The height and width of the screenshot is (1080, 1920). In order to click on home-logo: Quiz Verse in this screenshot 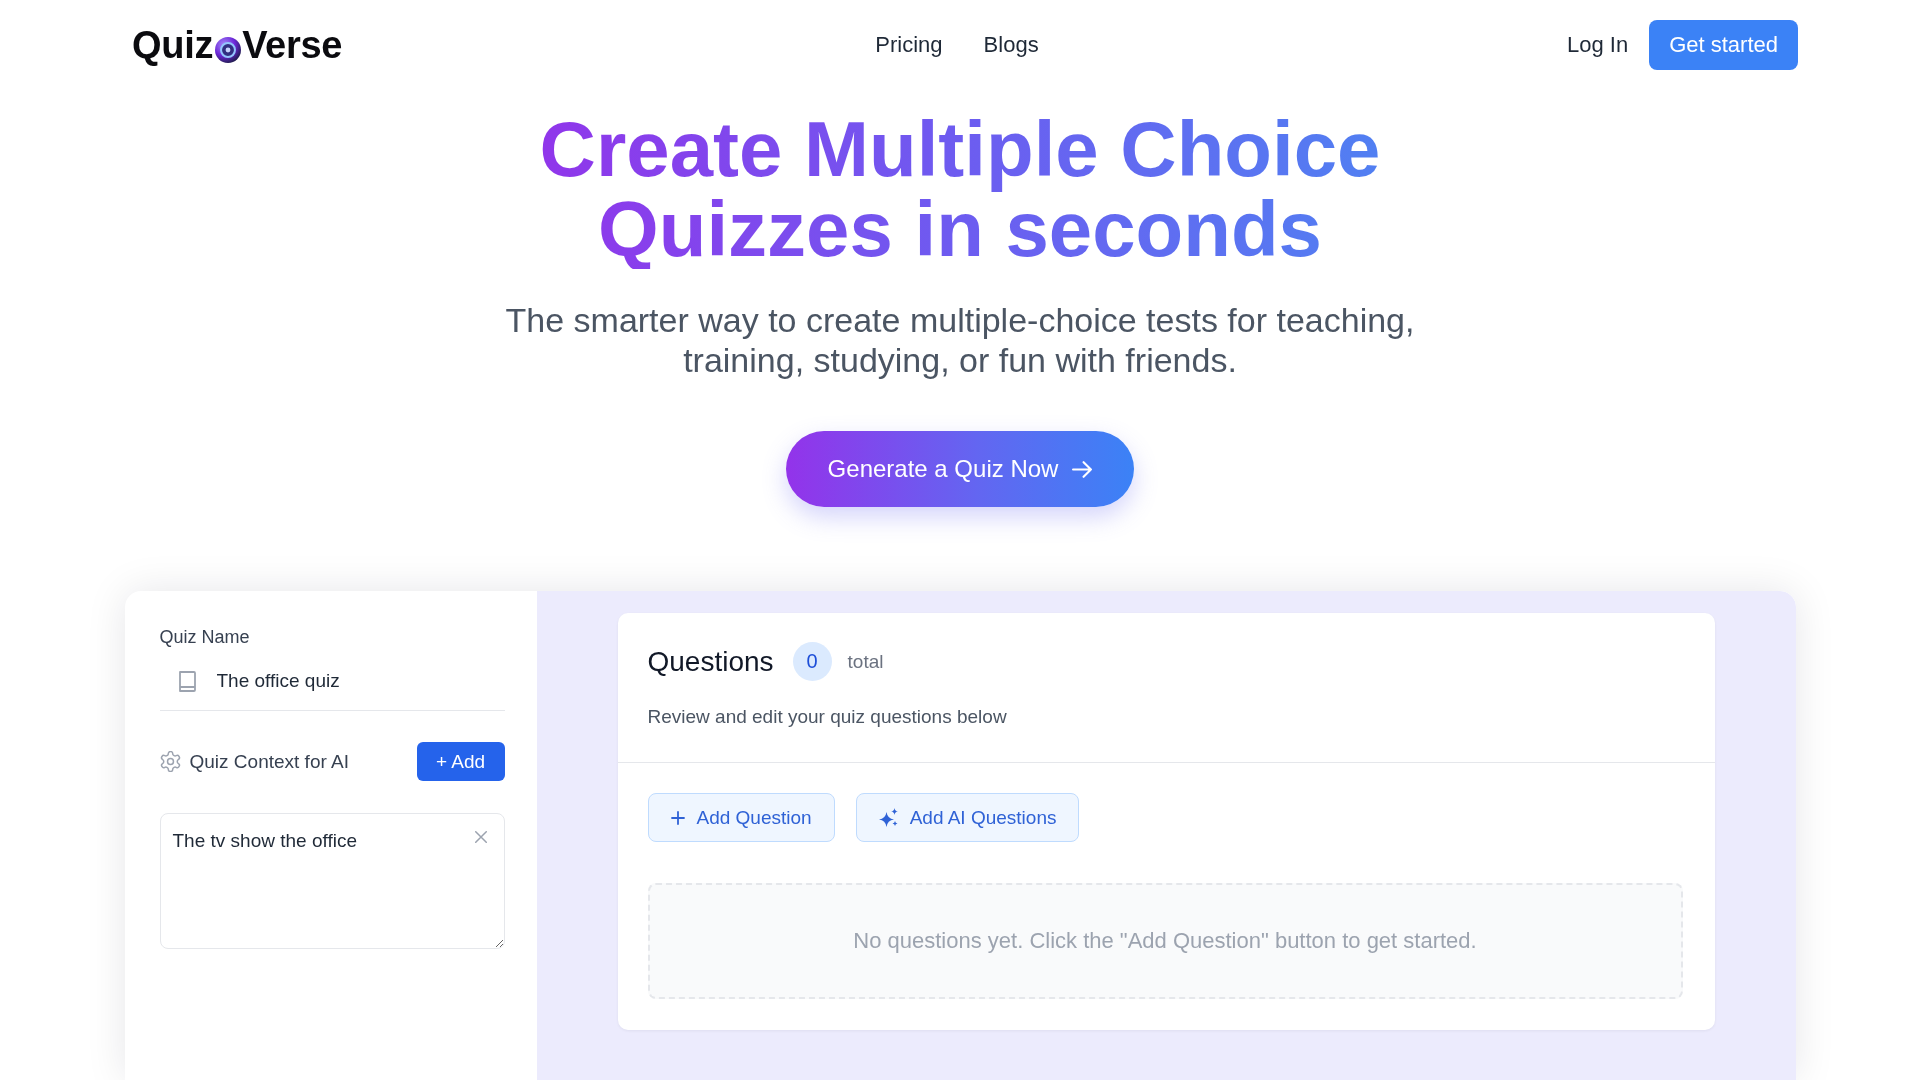, I will do `click(237, 45)`.